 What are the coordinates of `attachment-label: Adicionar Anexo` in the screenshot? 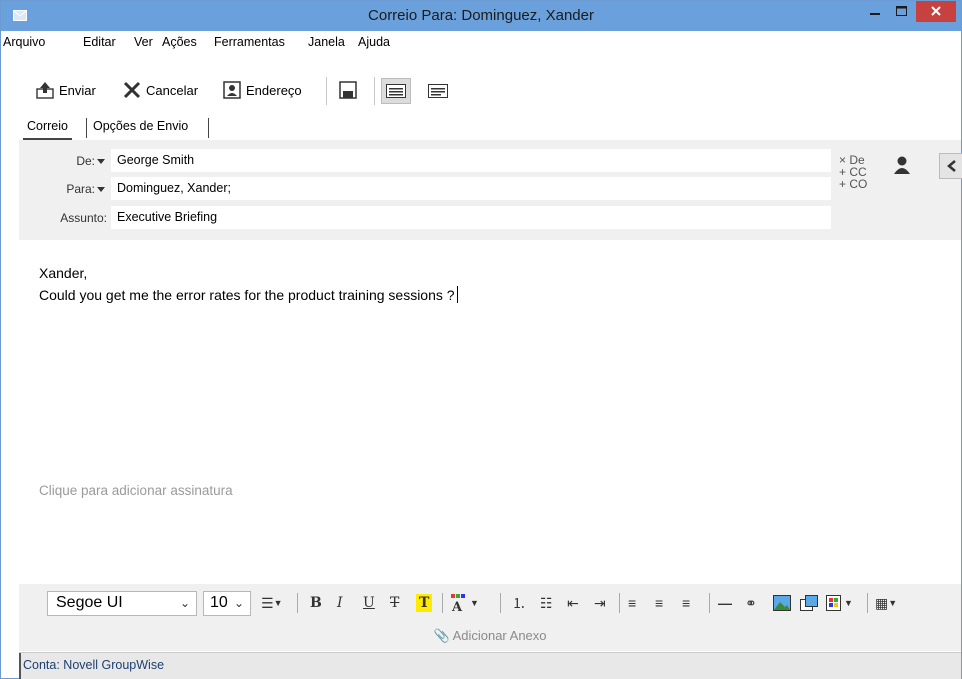 It's located at (499, 635).